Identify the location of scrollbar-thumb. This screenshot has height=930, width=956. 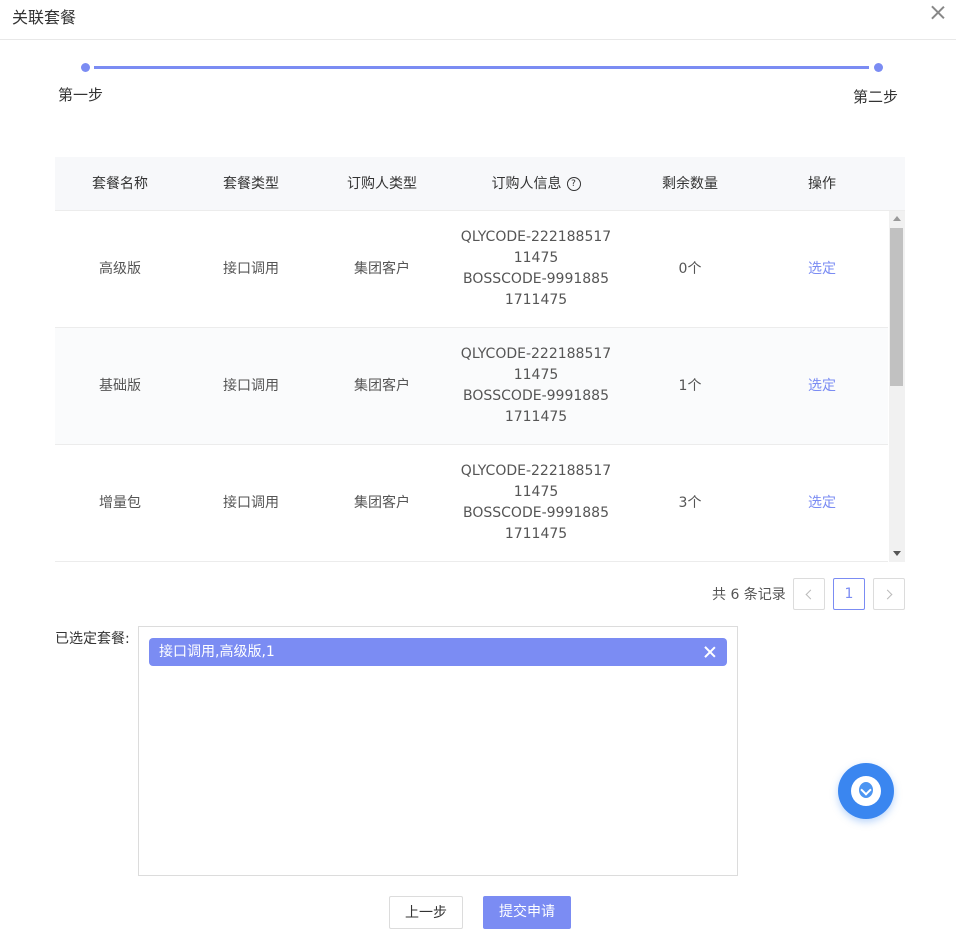
(896, 307).